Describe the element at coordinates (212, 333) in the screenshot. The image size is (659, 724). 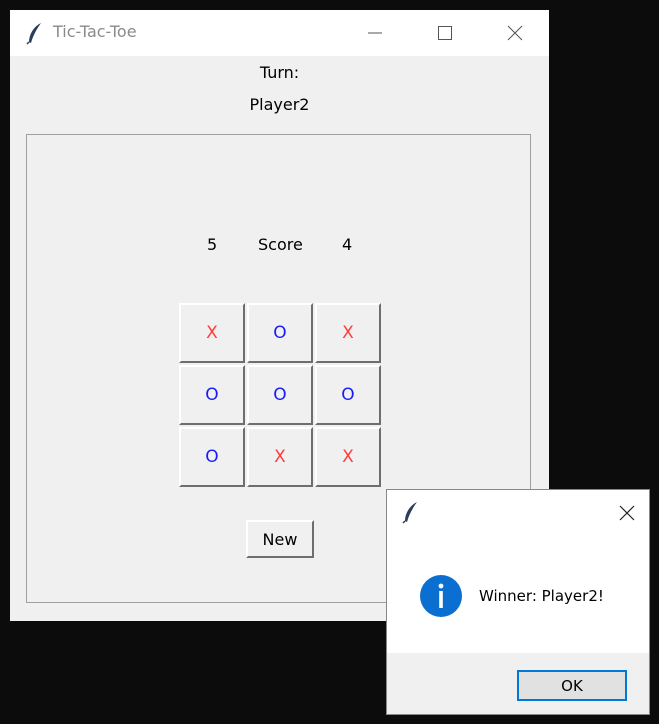
I see `board-cell-0-0: X` at that location.